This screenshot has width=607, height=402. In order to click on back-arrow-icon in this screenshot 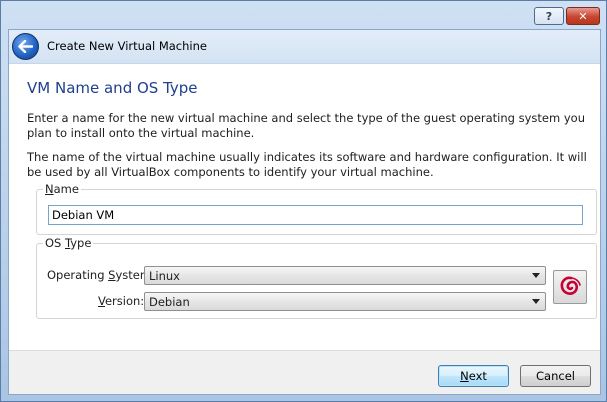, I will do `click(25, 46)`.